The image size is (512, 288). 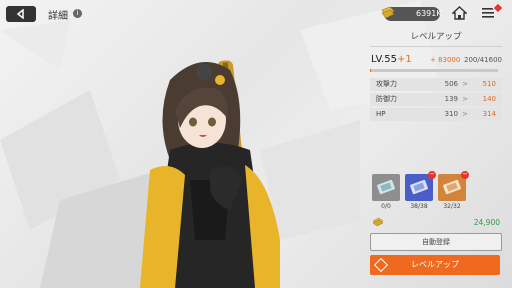 I want to click on material-item-1: 0/0, so click(x=386, y=192).